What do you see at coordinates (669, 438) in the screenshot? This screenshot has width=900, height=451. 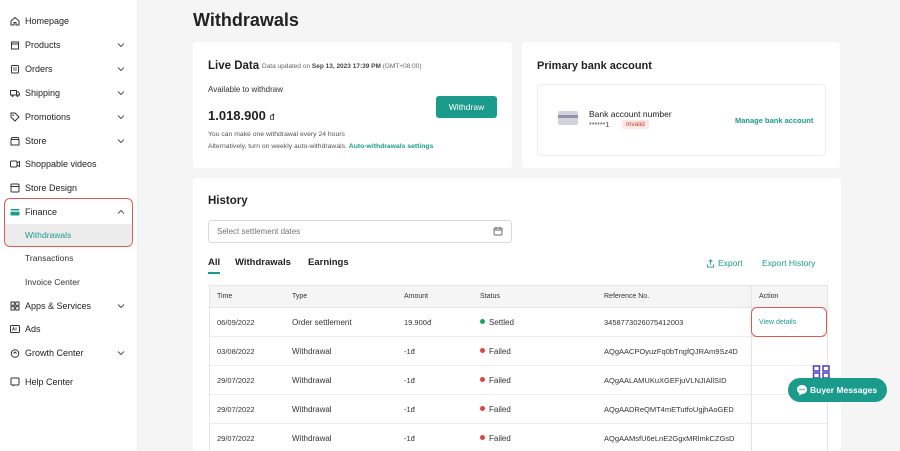 I see `cell-reference: AQgAAMsfU6eLnE2GgxMRlmkCZGsD` at bounding box center [669, 438].